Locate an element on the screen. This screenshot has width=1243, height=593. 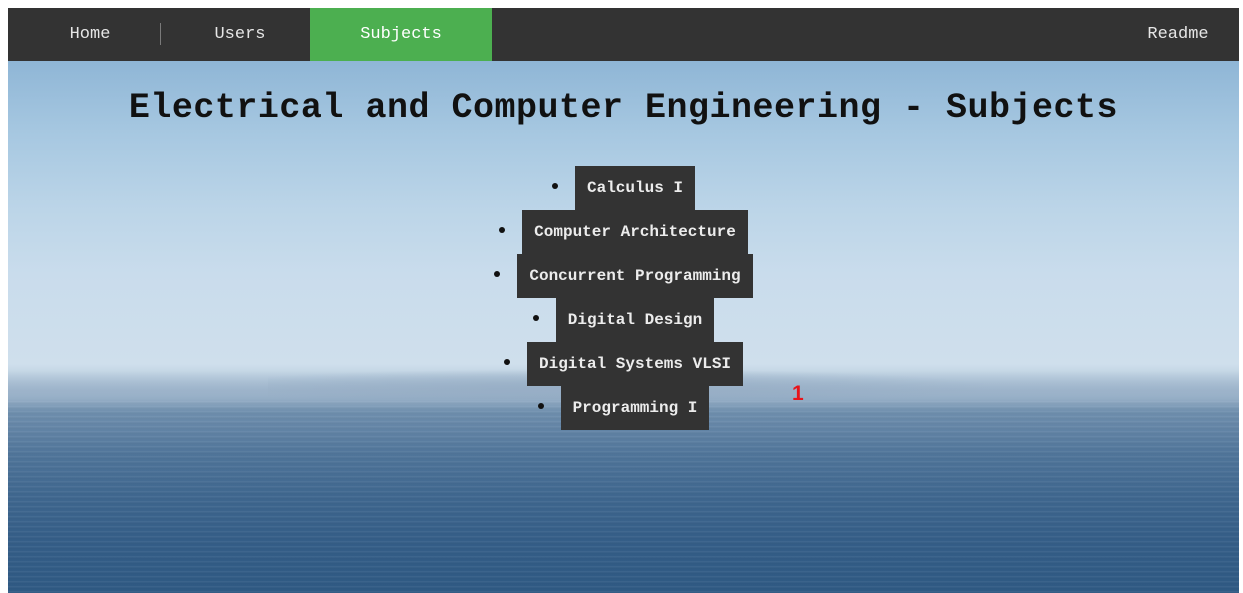
nav-readme: Readme is located at coordinates (1178, 34).